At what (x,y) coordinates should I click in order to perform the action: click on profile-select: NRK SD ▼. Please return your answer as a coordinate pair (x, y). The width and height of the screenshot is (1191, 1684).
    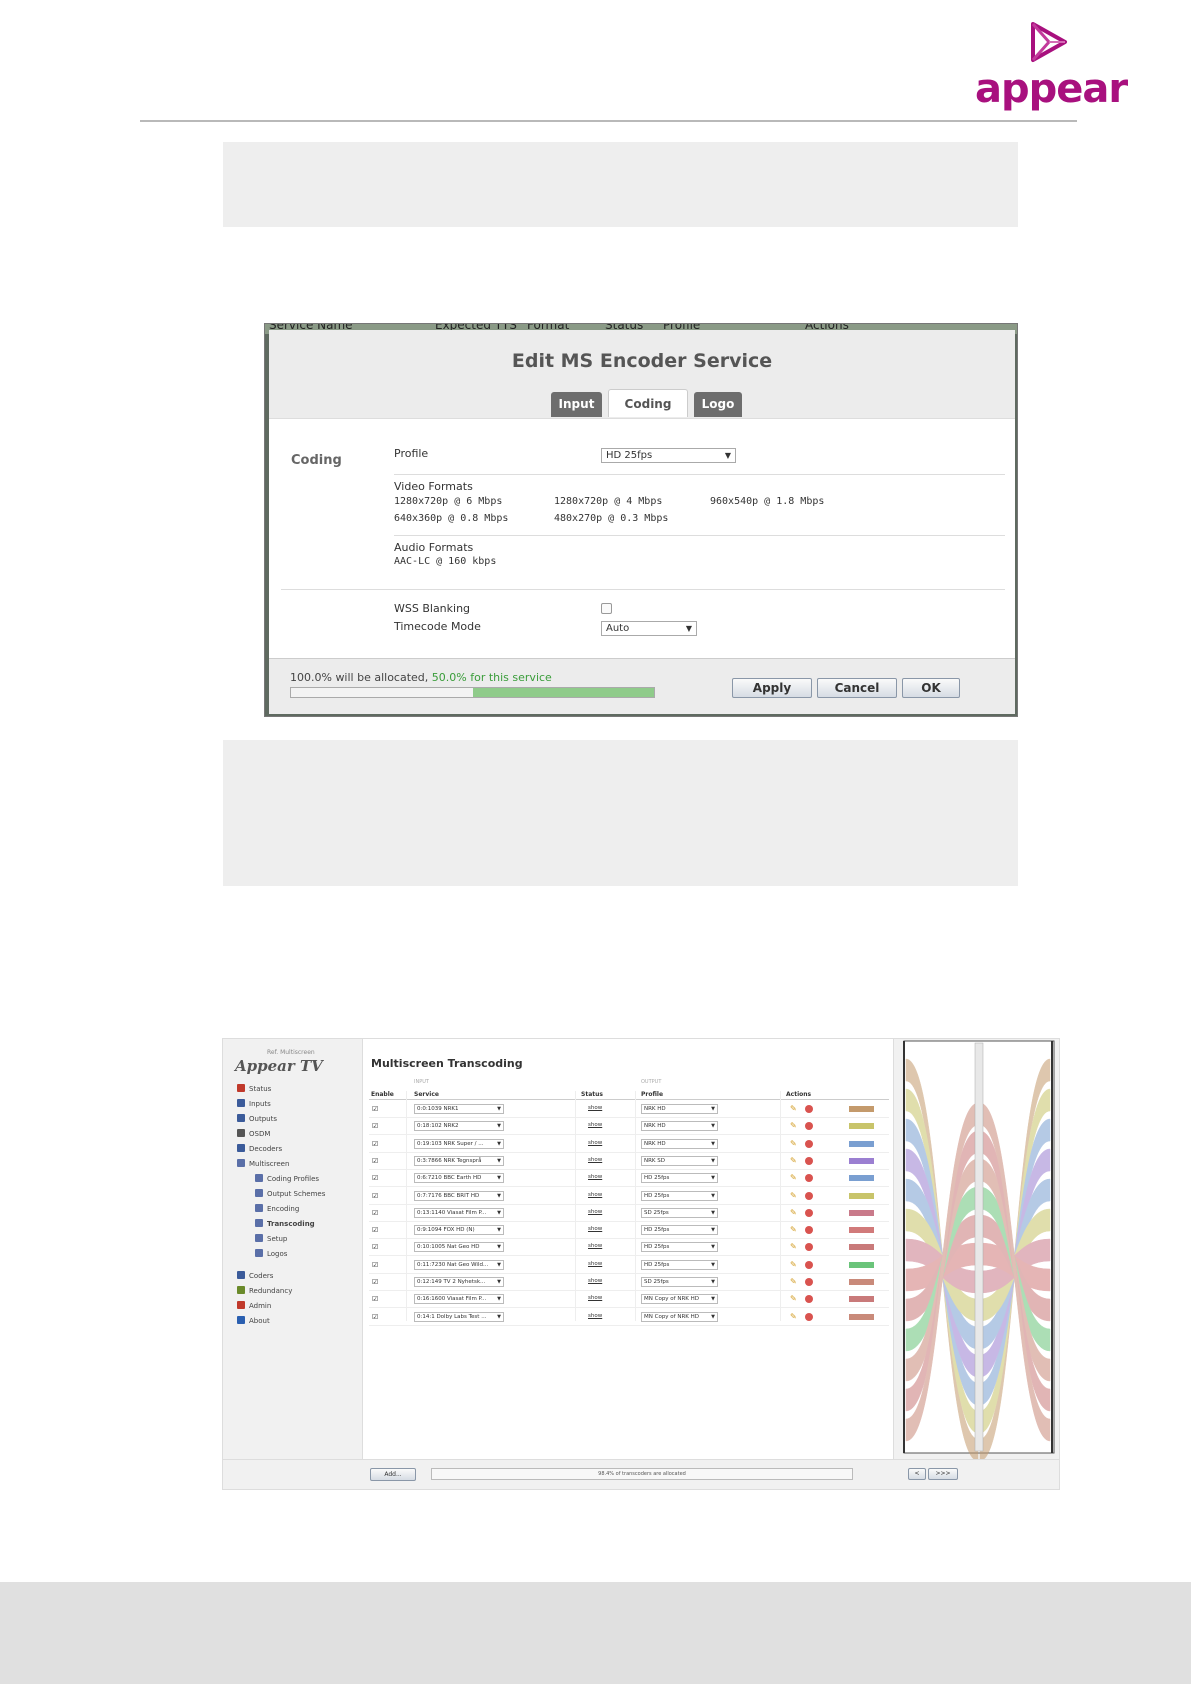
    Looking at the image, I should click on (679, 1160).